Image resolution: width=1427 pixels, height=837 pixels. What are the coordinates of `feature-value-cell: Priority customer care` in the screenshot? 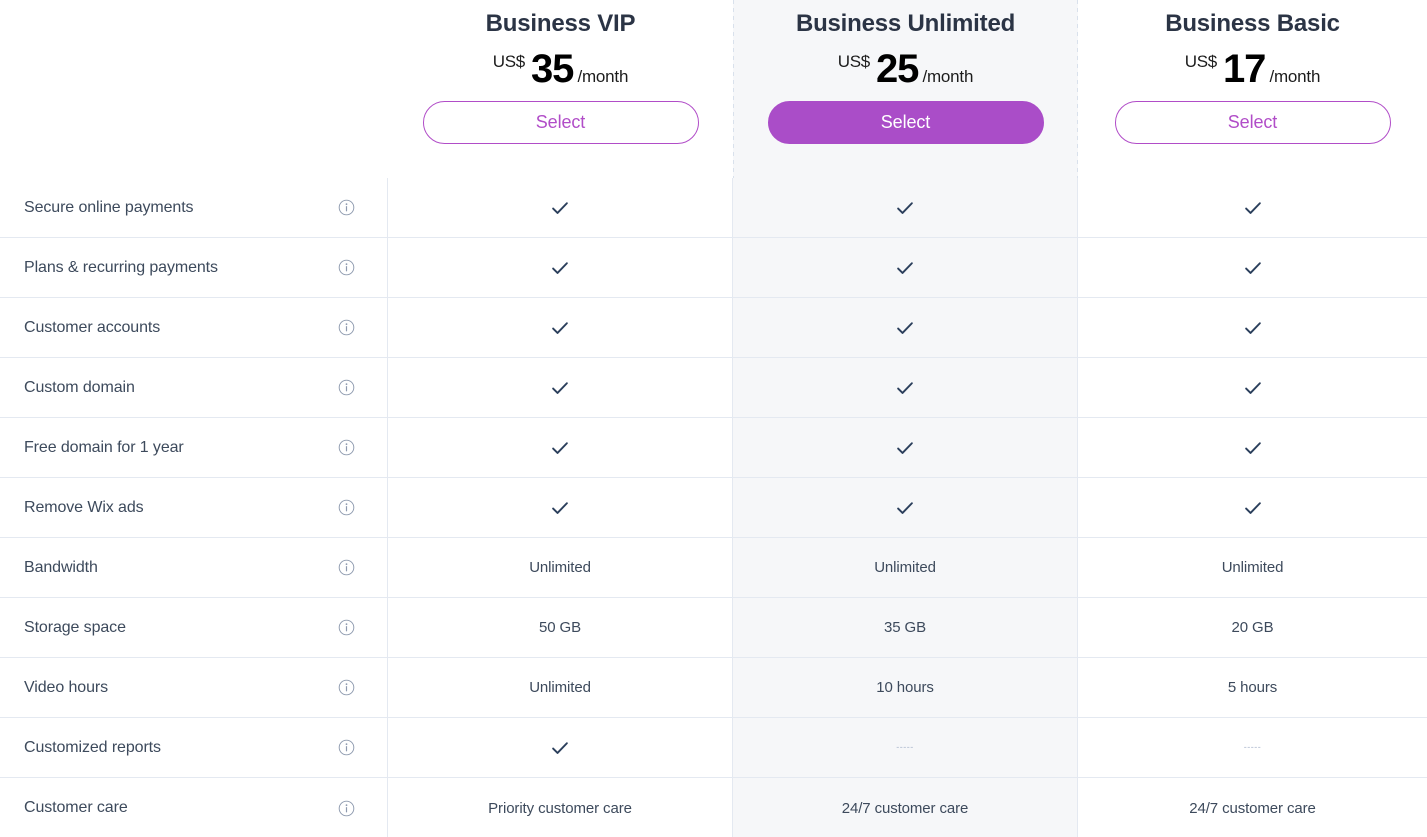 It's located at (560, 807).